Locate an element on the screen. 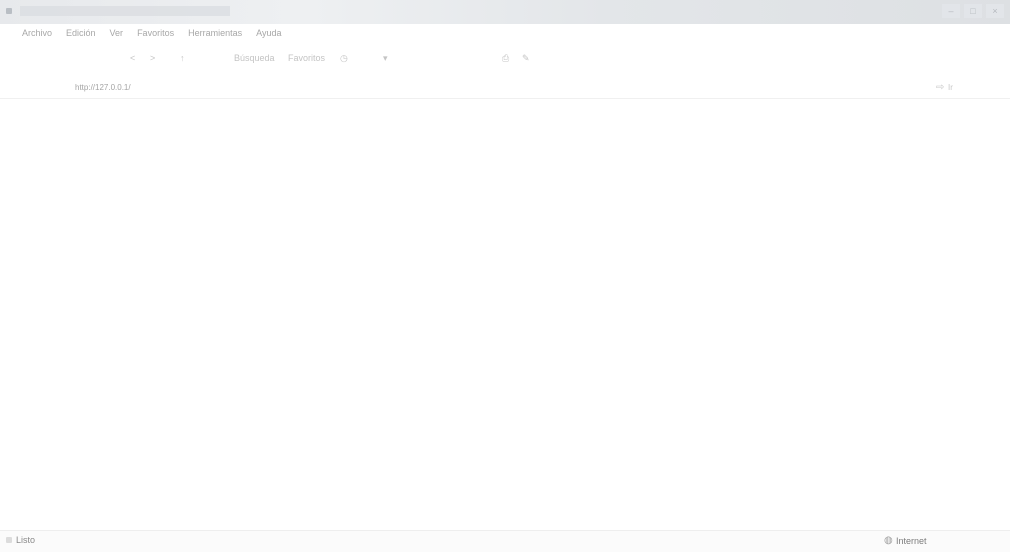  maximize-button: □ is located at coordinates (973, 11).